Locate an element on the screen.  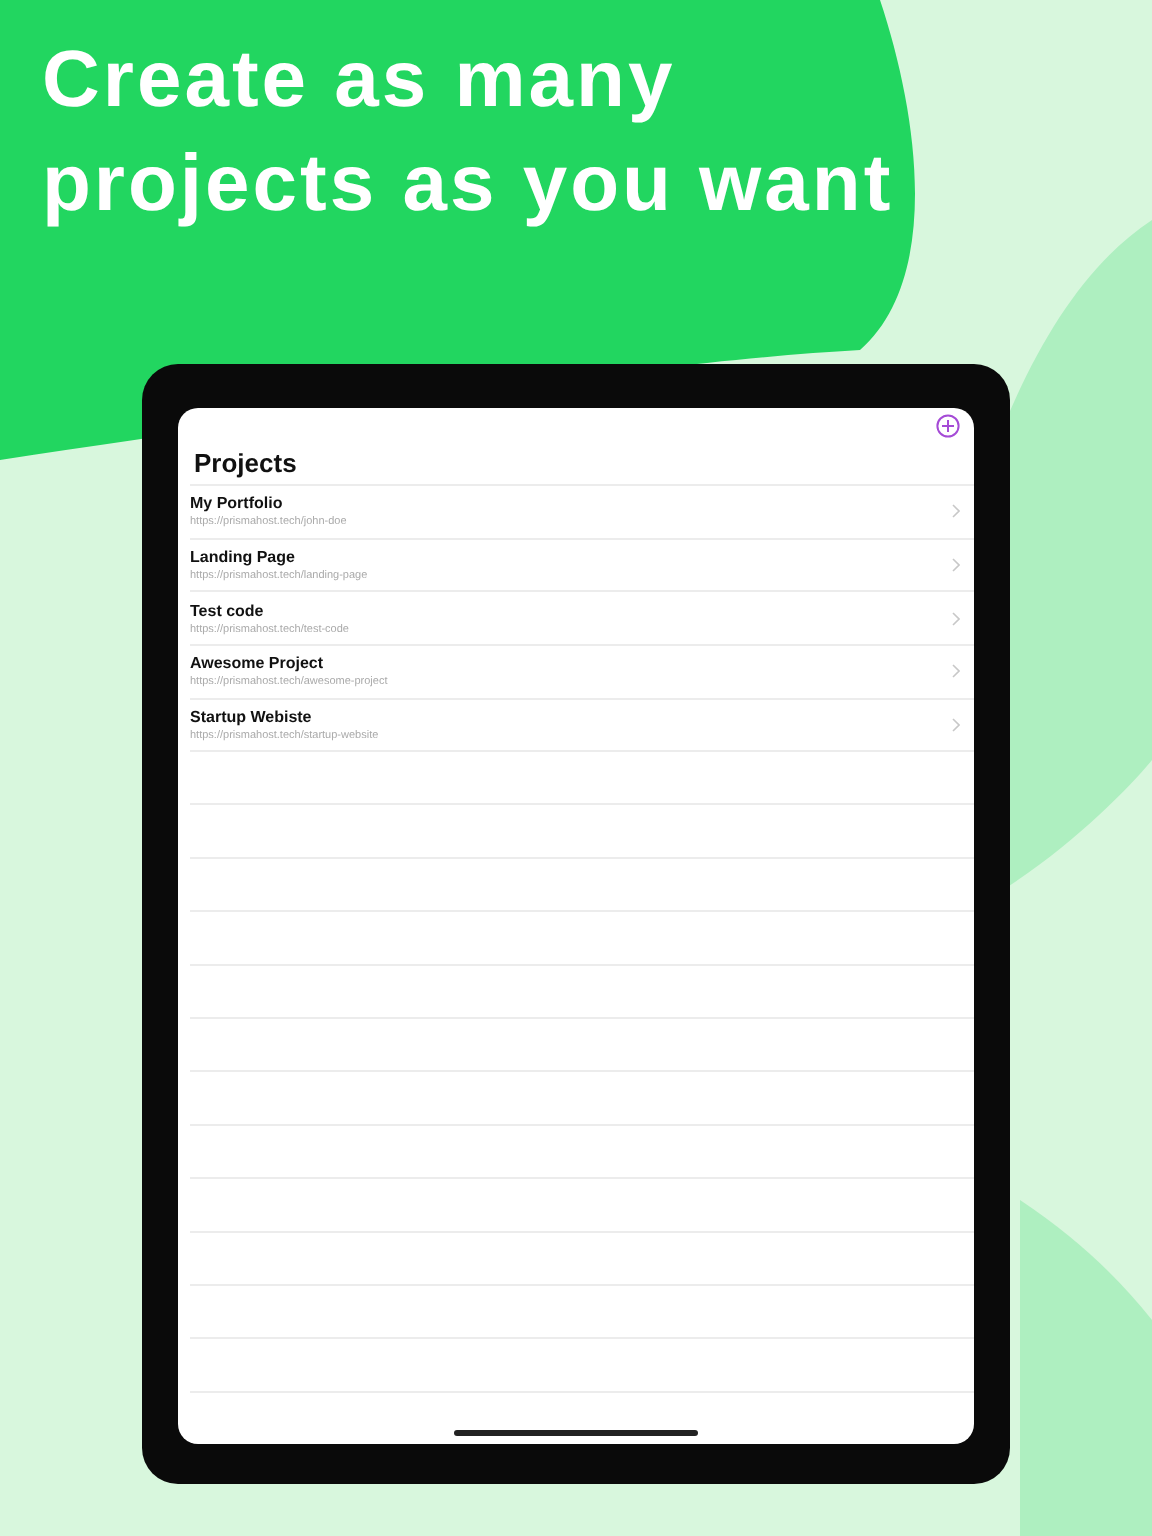
project-name: My Portfolio is located at coordinates (237, 503).